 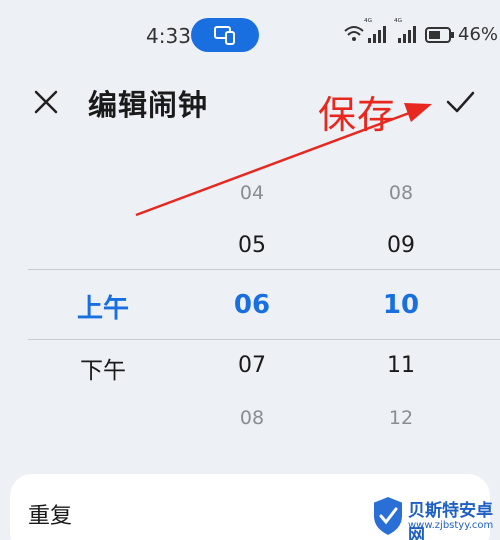 What do you see at coordinates (401, 193) in the screenshot?
I see `picker-minute-item: 08` at bounding box center [401, 193].